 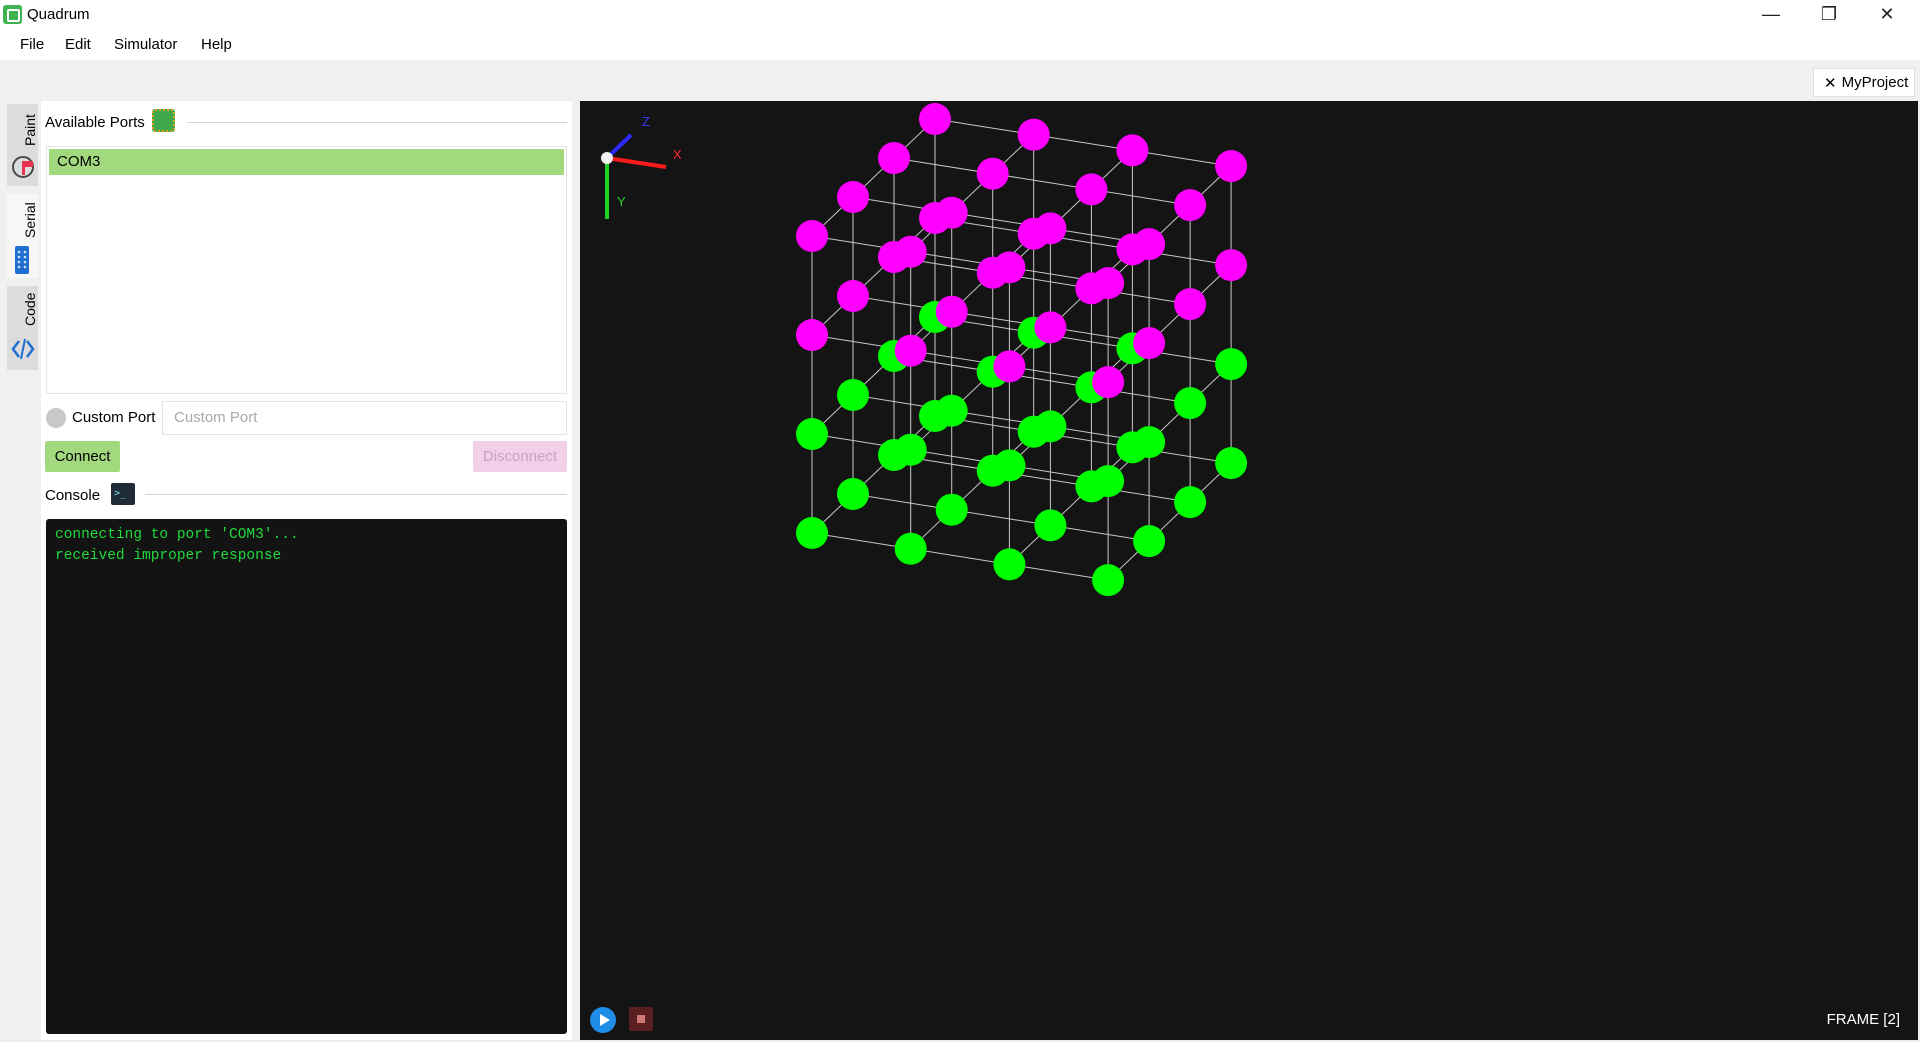 I want to click on custom-port-radio, so click(x=56, y=418).